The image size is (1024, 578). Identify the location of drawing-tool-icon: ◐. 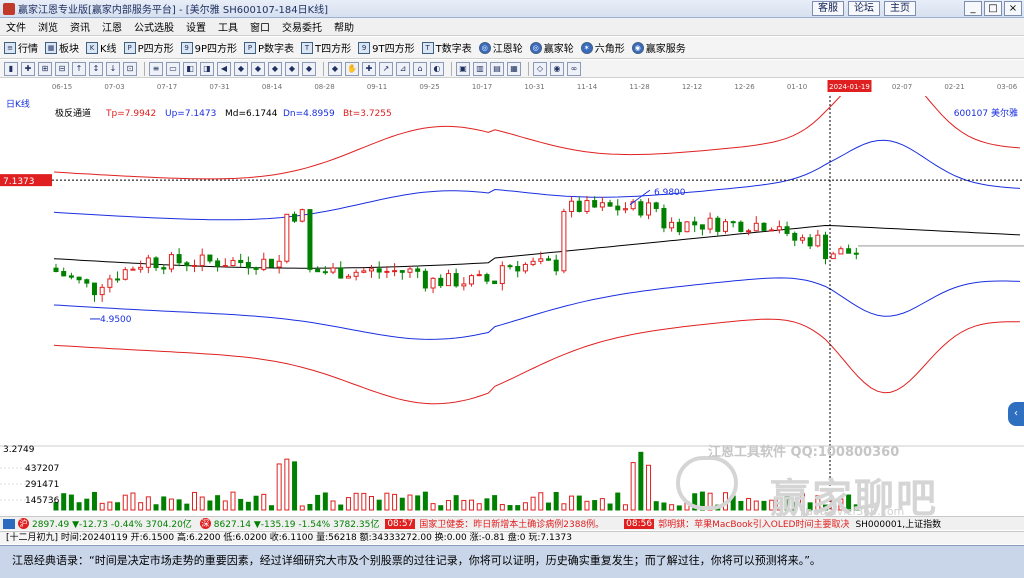
(437, 68).